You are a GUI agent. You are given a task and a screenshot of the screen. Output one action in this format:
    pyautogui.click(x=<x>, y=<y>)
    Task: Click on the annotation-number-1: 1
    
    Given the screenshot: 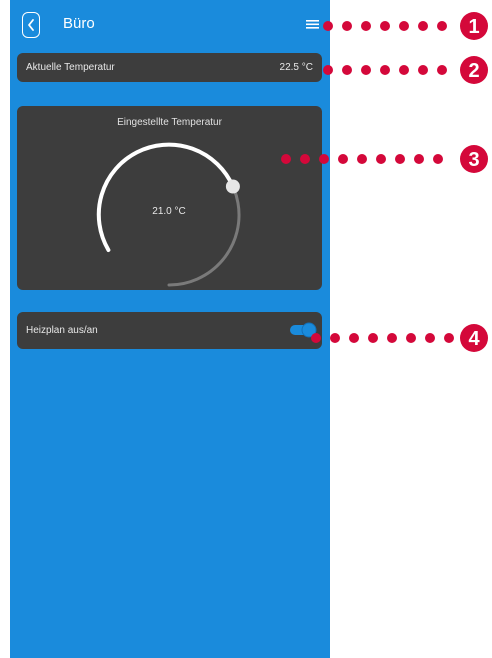 What is the action you would take?
    pyautogui.click(x=473, y=27)
    